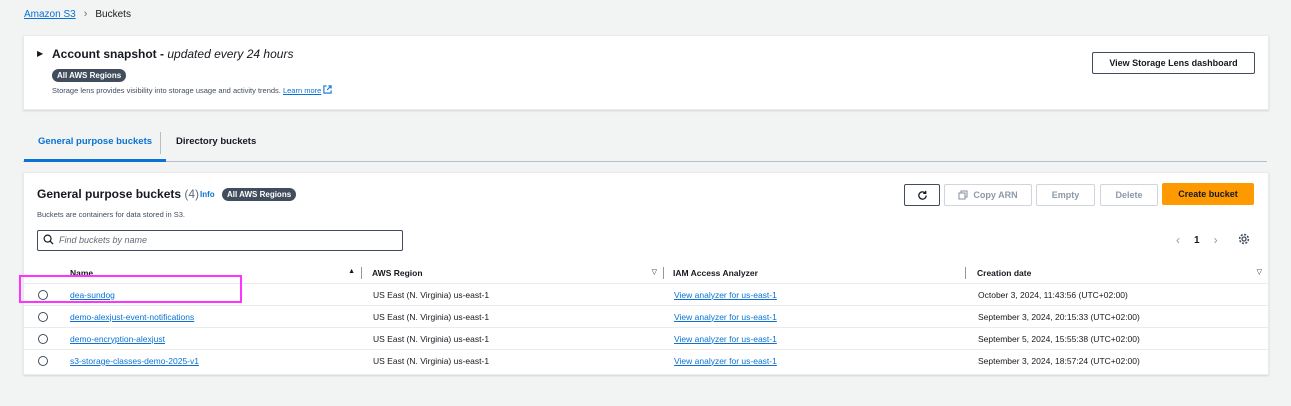  Describe the element at coordinates (1116, 338) in the screenshot. I see `created-cell: September 5, 2024, 15:55:38 (UTC+02:00)` at that location.